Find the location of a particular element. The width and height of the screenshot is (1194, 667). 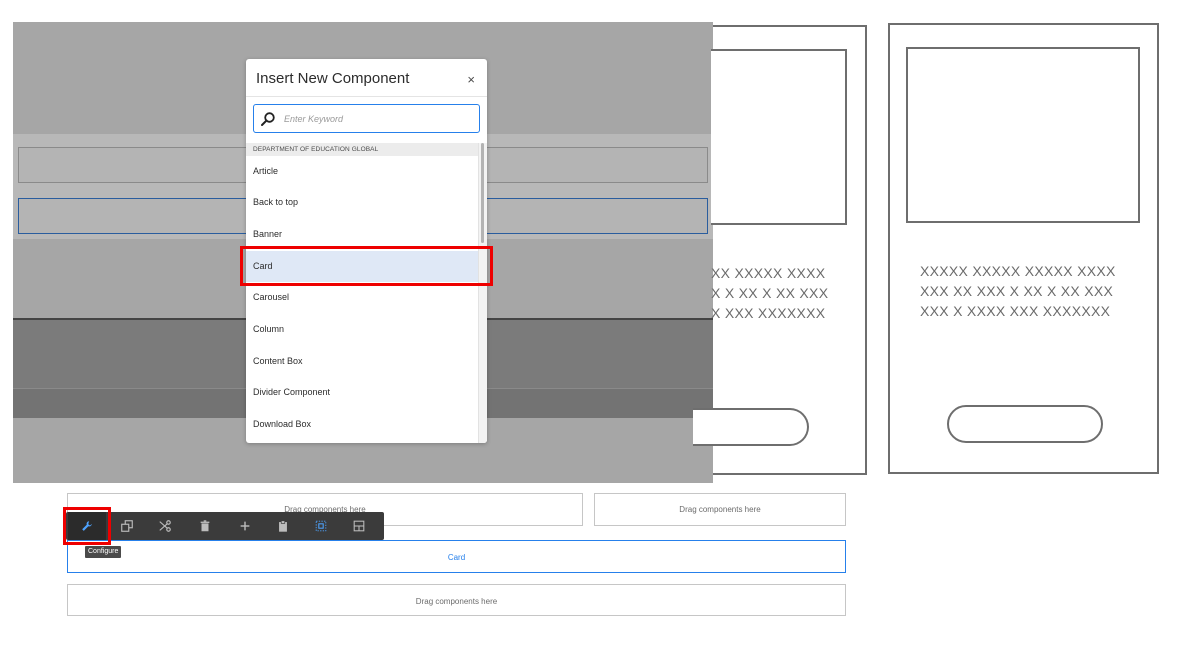

dropzone-bottom: Drag components here is located at coordinates (456, 600).